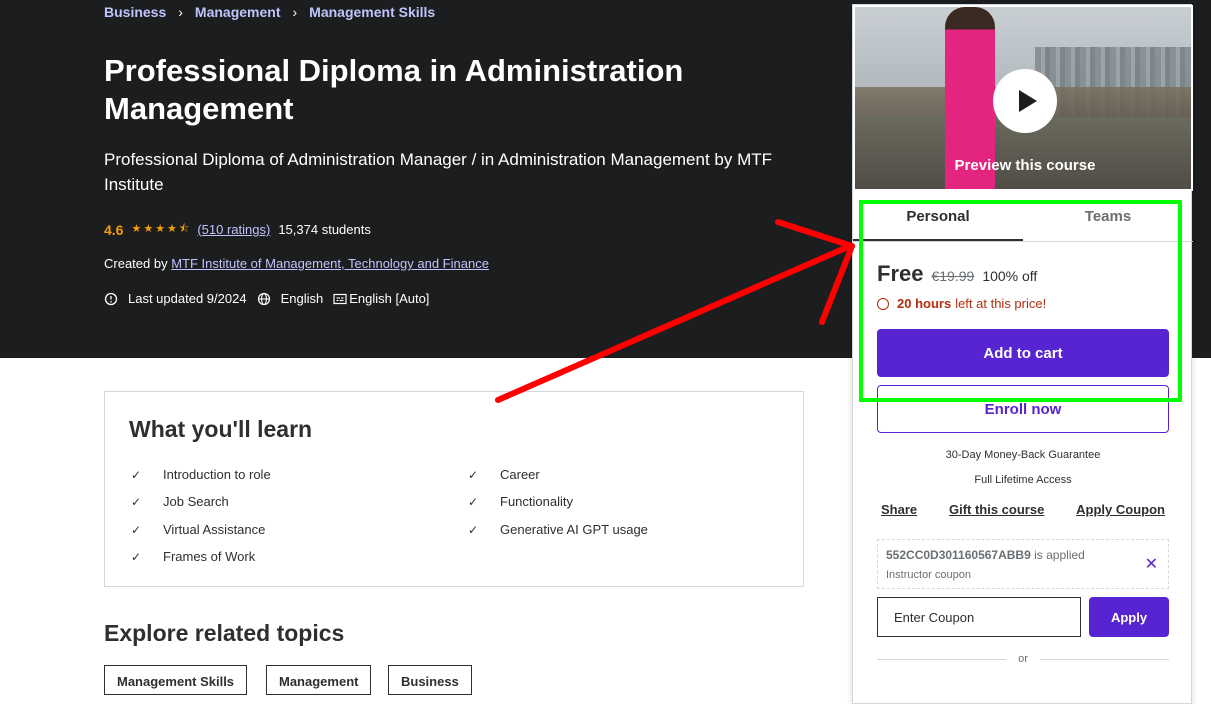 This screenshot has width=1211, height=704. I want to click on play-icon, so click(1027, 101).